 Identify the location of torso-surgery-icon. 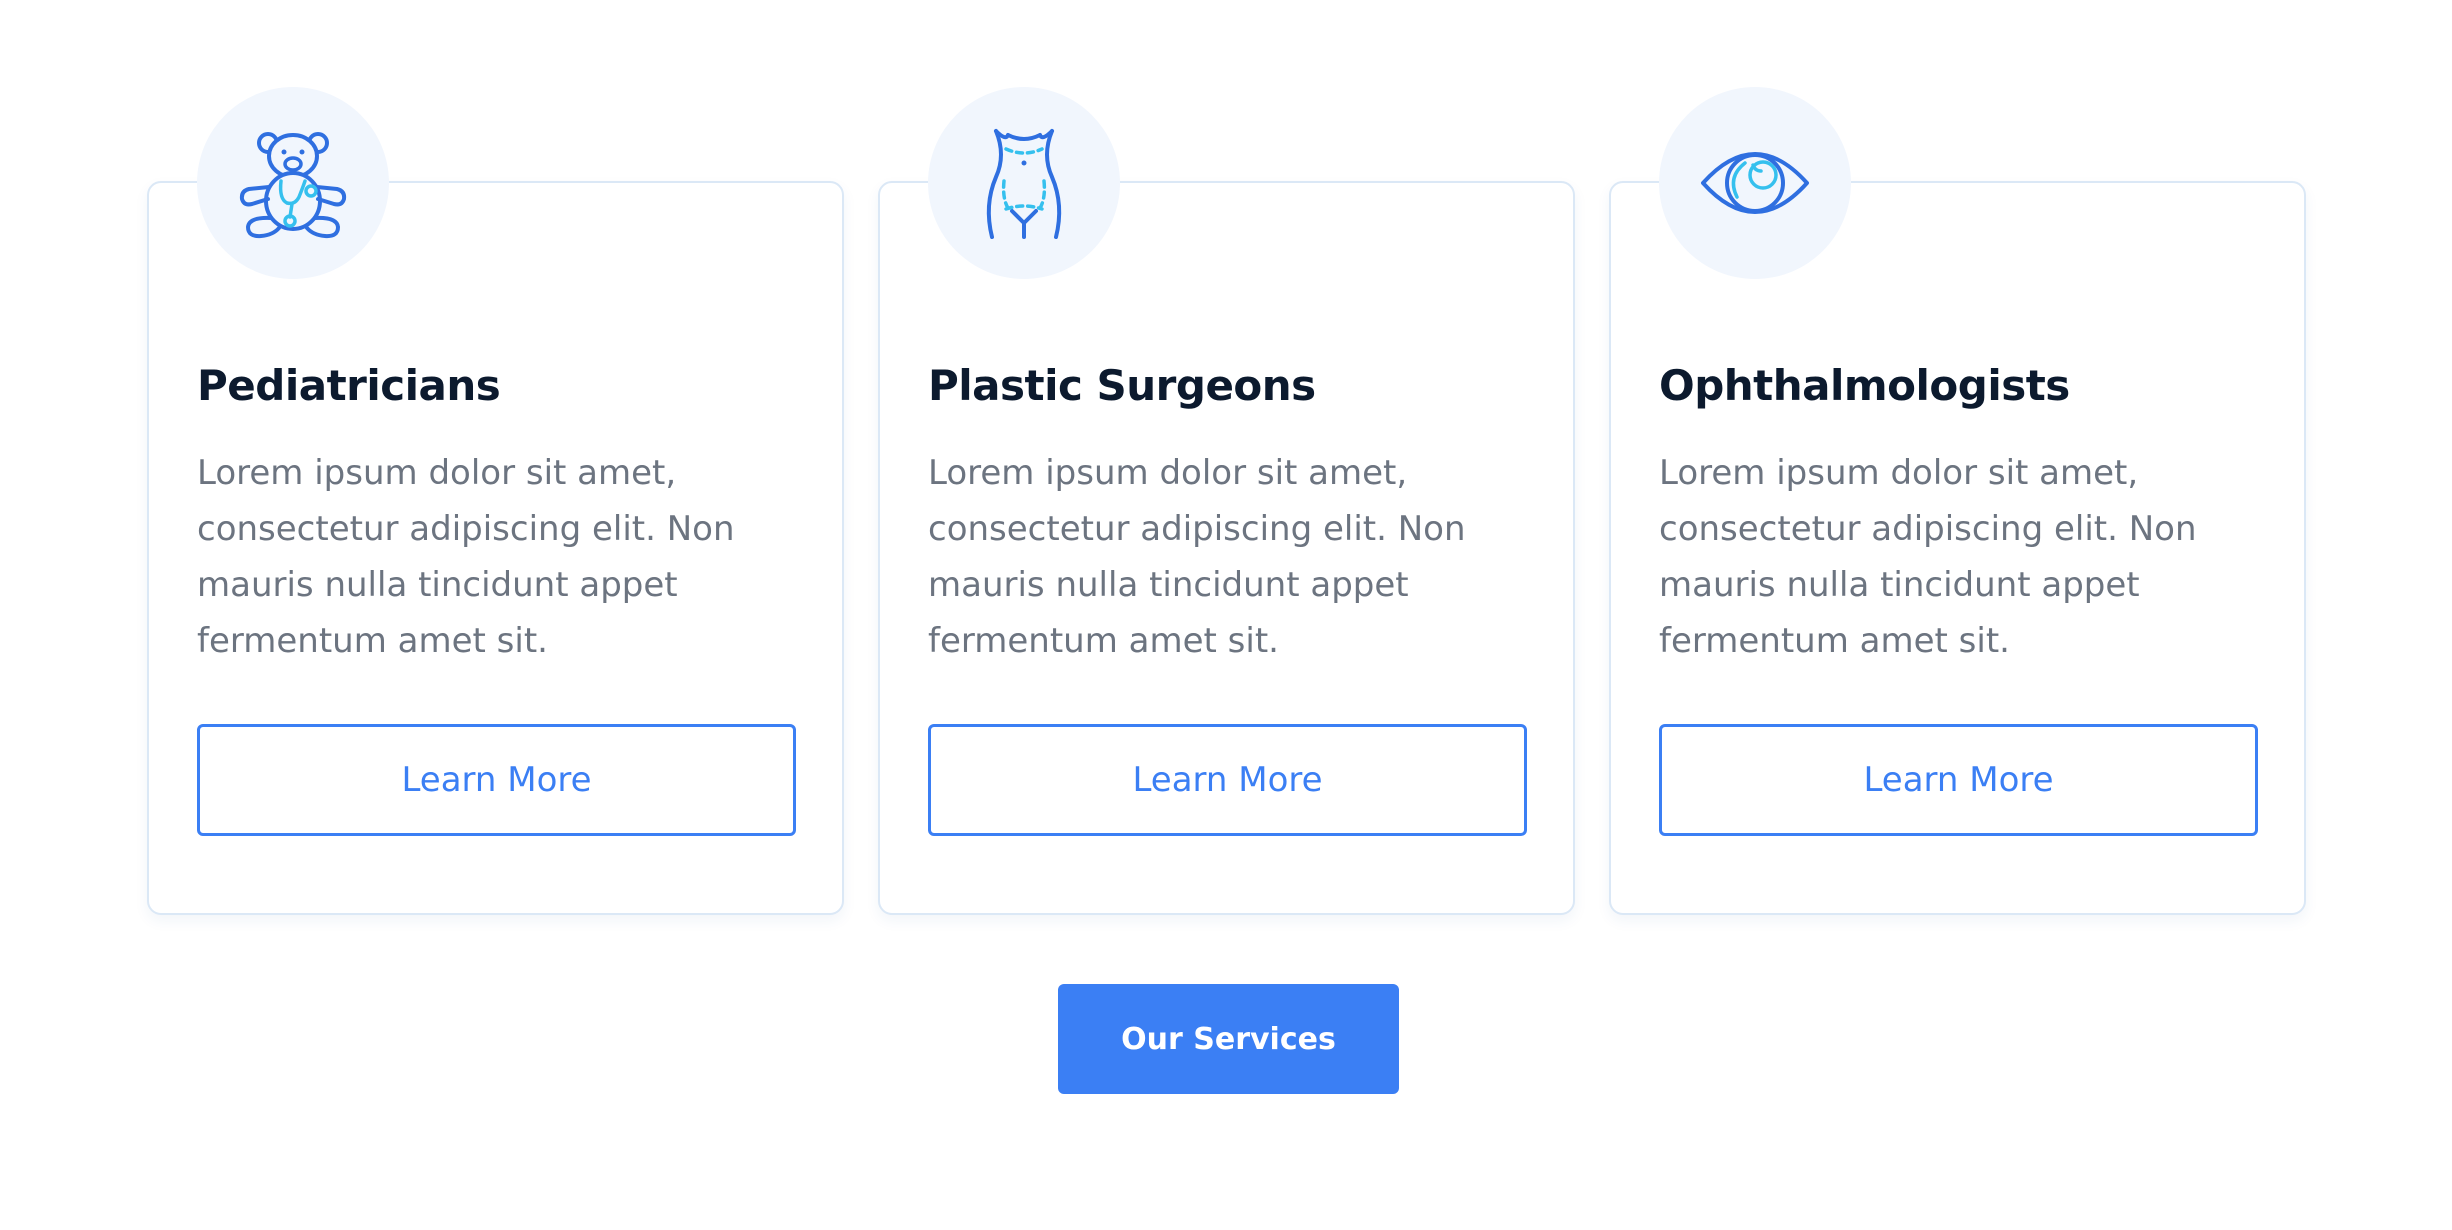
(1024, 184).